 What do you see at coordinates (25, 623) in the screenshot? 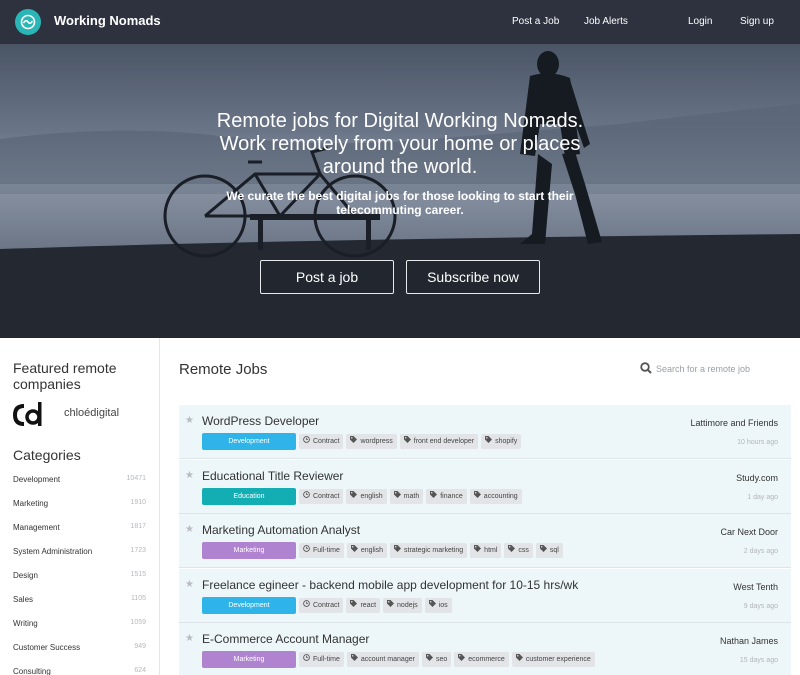
I see `category-name: Writing` at bounding box center [25, 623].